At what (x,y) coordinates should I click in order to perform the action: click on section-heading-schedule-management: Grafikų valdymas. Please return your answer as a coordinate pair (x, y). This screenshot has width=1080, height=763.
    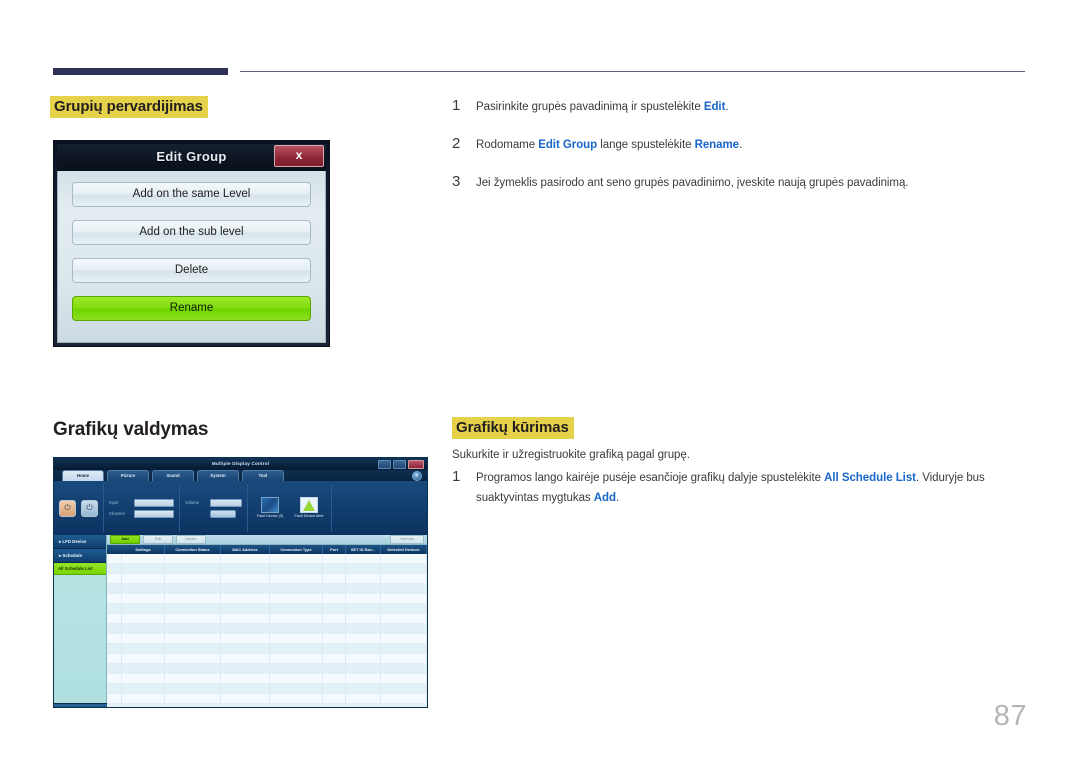
    Looking at the image, I should click on (131, 429).